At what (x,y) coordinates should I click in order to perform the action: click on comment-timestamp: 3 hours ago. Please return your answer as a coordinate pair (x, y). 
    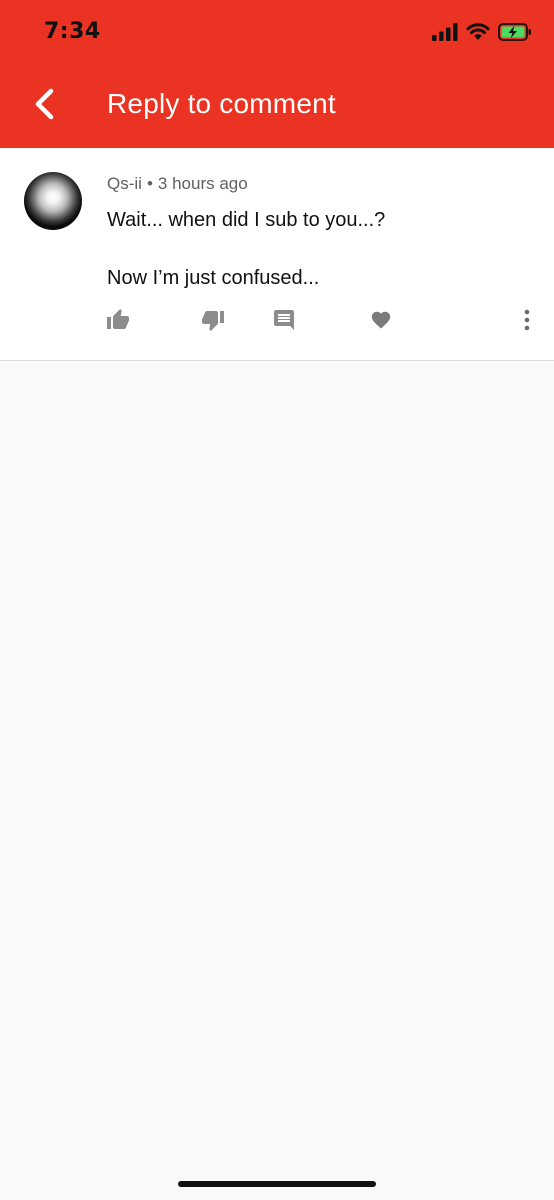
    Looking at the image, I should click on (202, 183).